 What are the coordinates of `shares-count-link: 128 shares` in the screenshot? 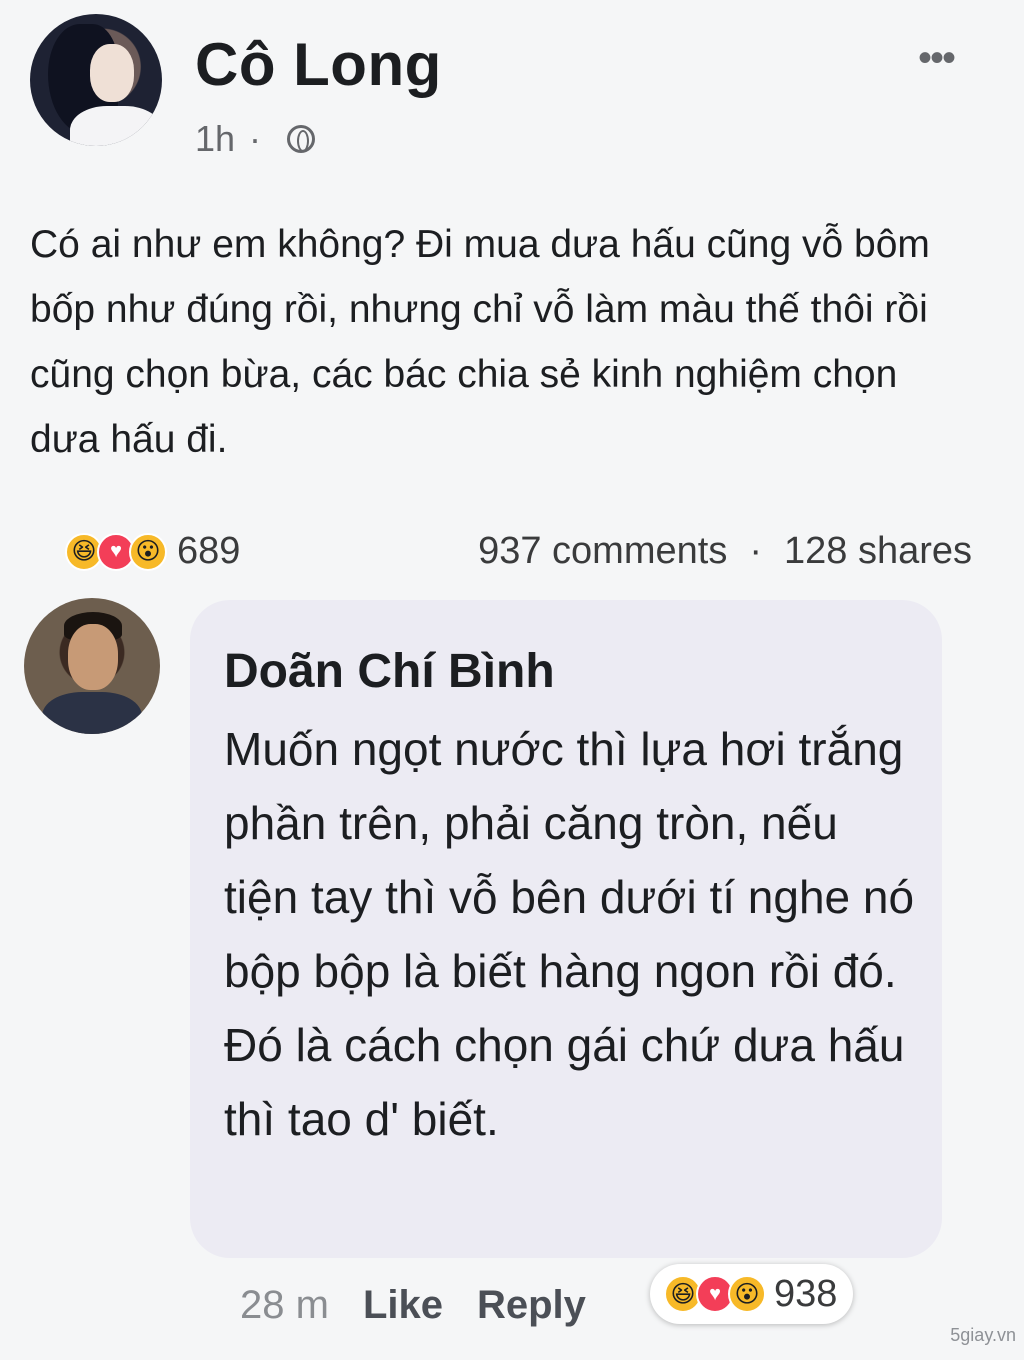 It's located at (878, 551).